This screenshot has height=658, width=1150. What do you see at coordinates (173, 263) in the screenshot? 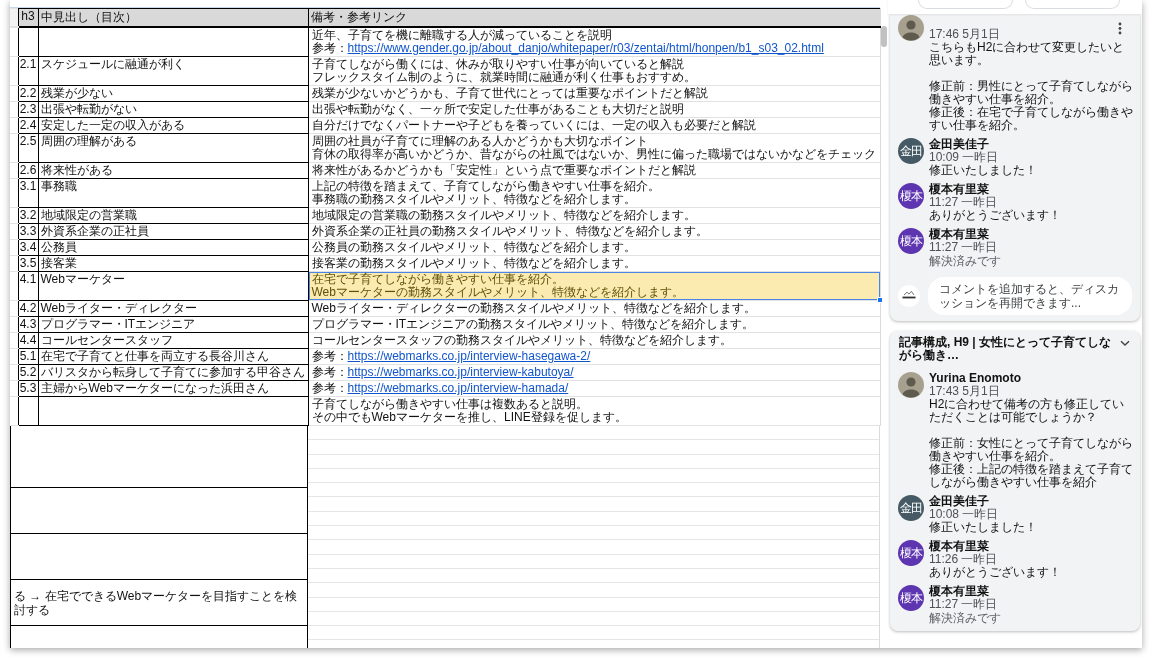
I see `heading-cell: 接客業` at bounding box center [173, 263].